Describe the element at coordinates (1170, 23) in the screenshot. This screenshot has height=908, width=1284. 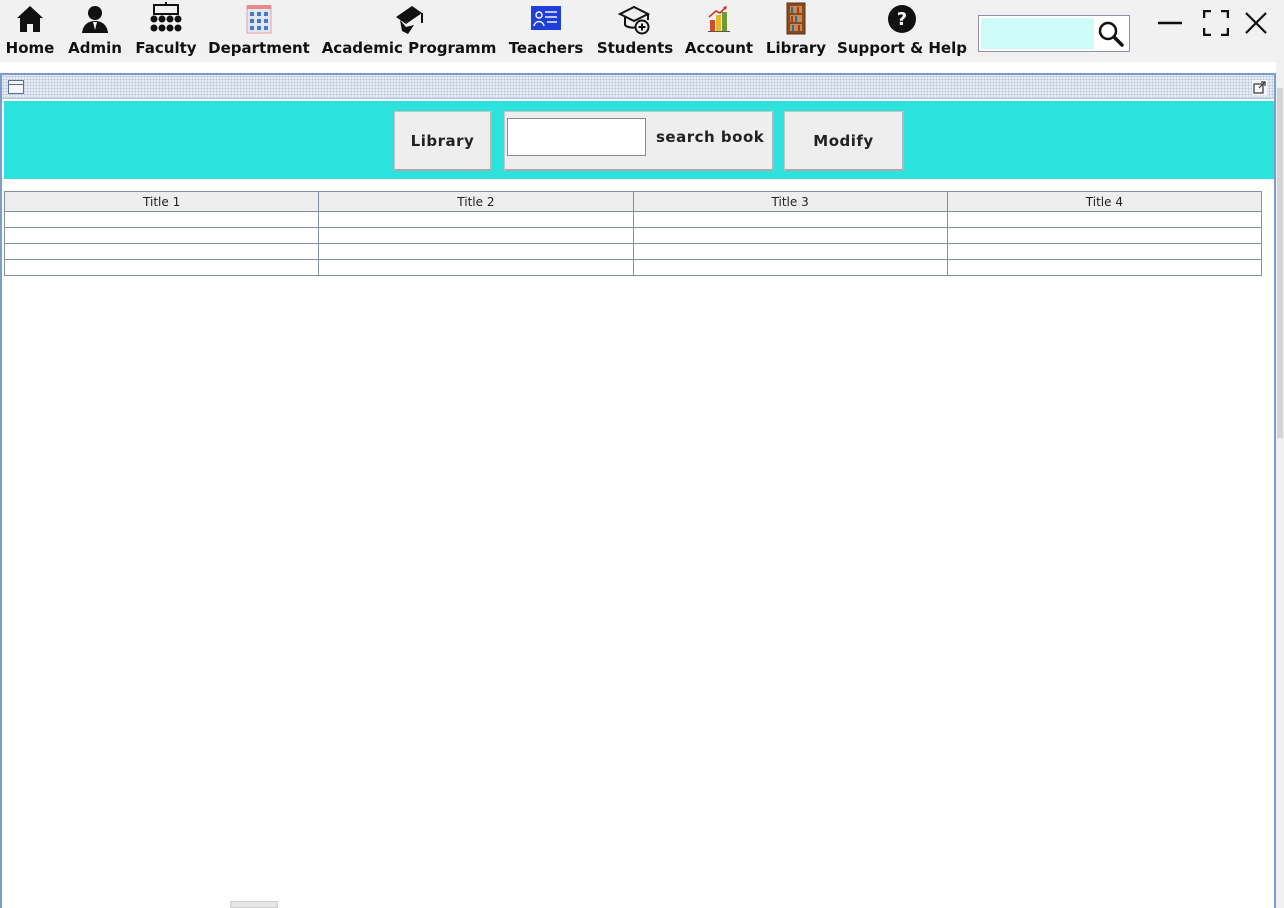
I see `minimize-icon` at that location.